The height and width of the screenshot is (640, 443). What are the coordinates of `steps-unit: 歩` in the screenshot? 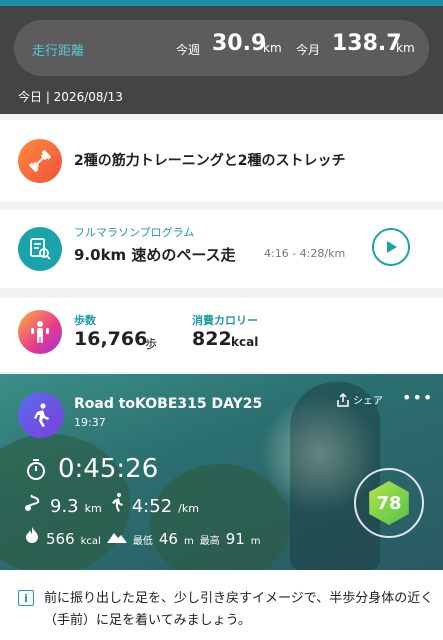 It's located at (151, 344).